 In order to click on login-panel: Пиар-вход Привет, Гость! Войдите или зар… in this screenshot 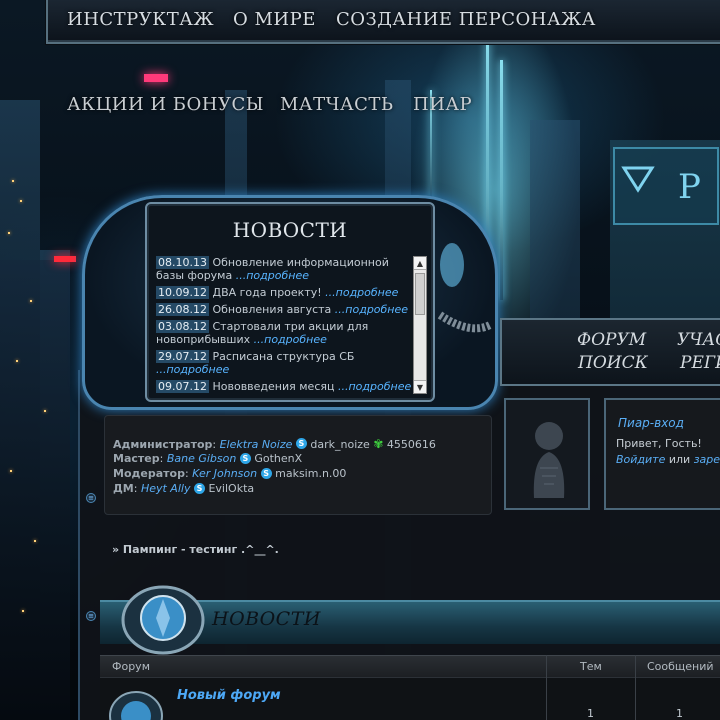, I will do `click(662, 454)`.